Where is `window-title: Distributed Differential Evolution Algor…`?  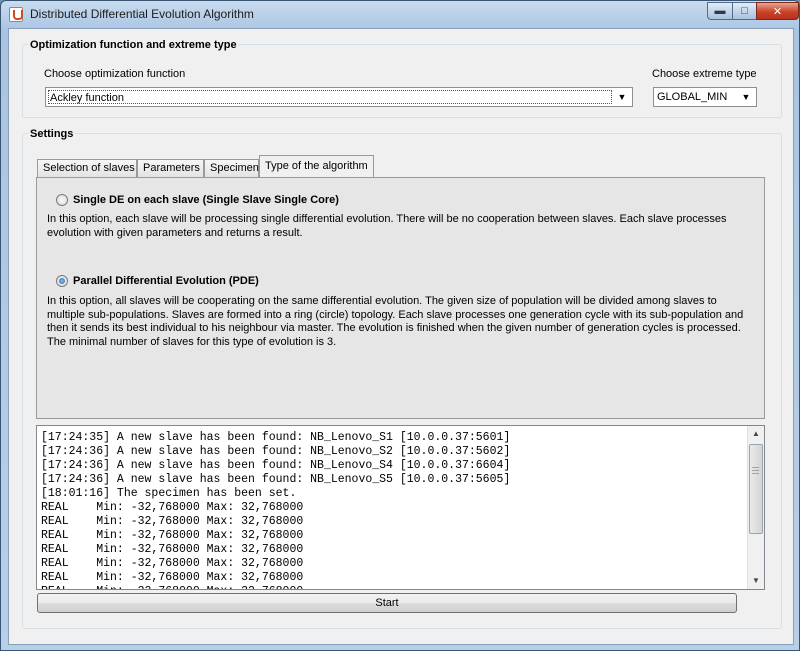
window-title: Distributed Differential Evolution Algor… is located at coordinates (142, 14).